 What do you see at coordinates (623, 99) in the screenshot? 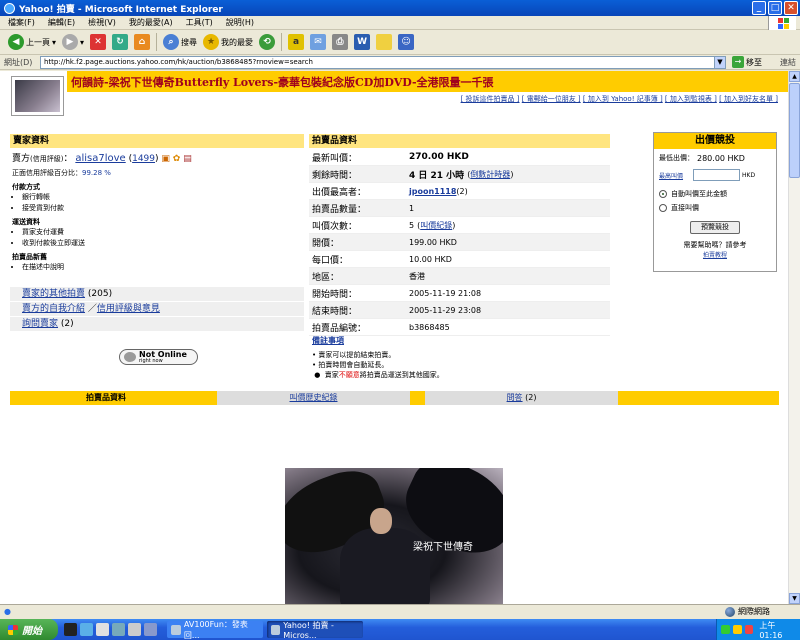
I see `add-notebook-link: [ 加入到 Yahoo! 記事簿 ]` at bounding box center [623, 99].